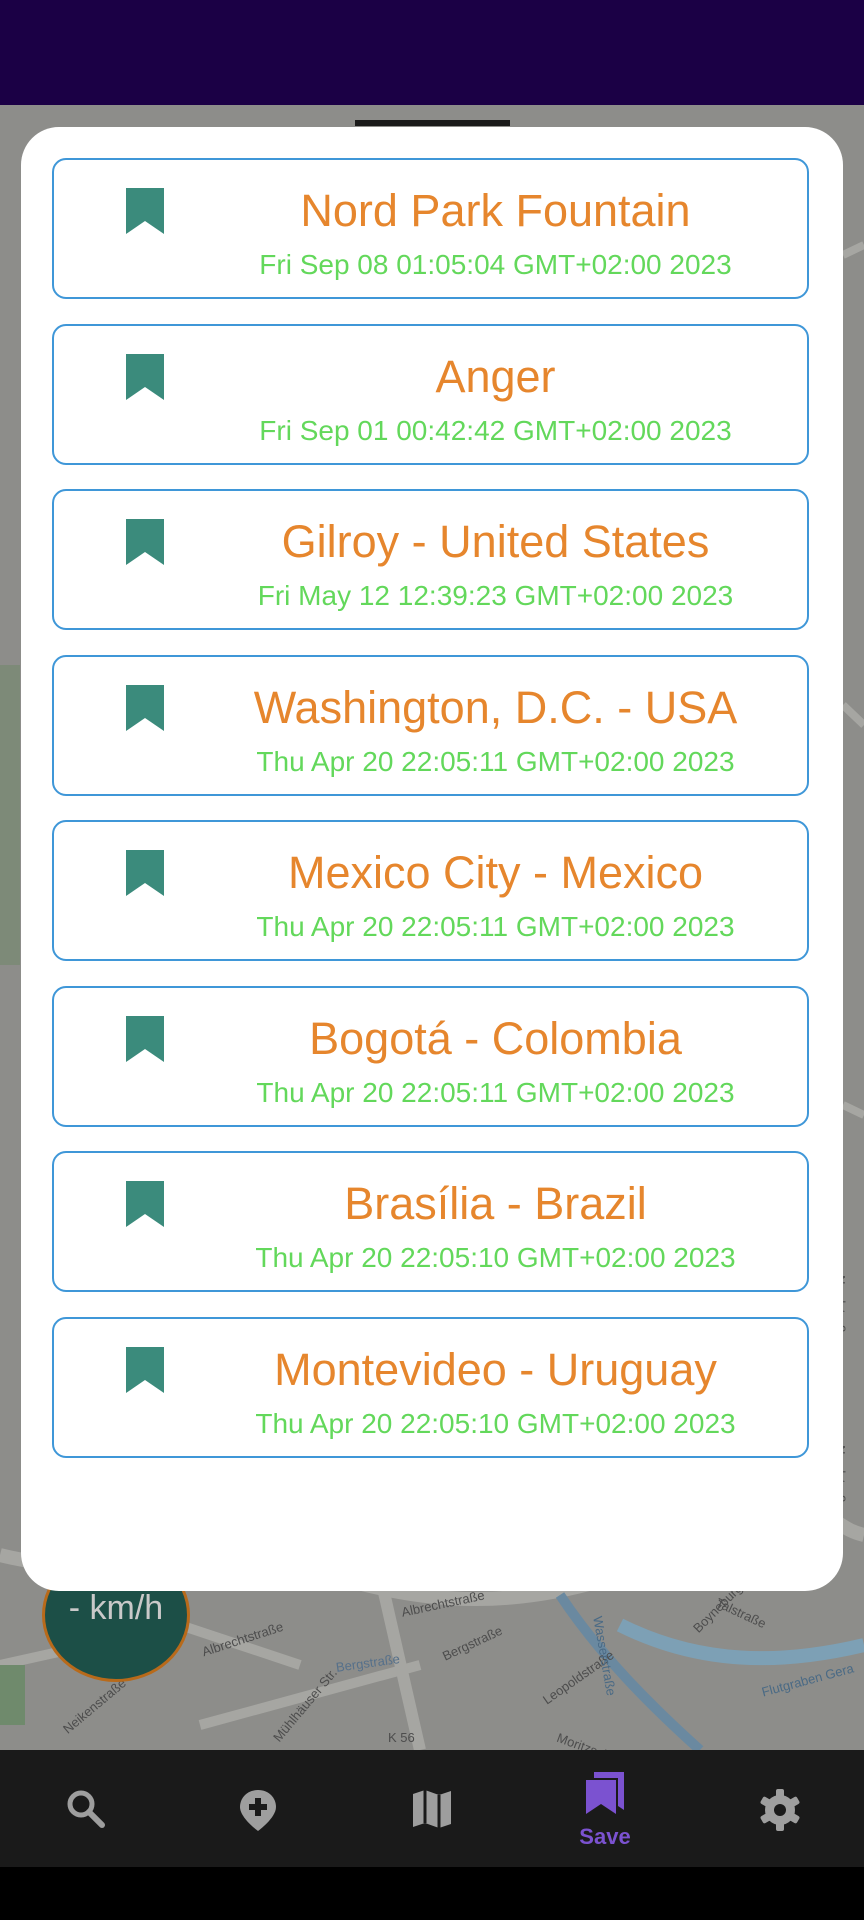  I want to click on map-icon, so click(432, 1809).